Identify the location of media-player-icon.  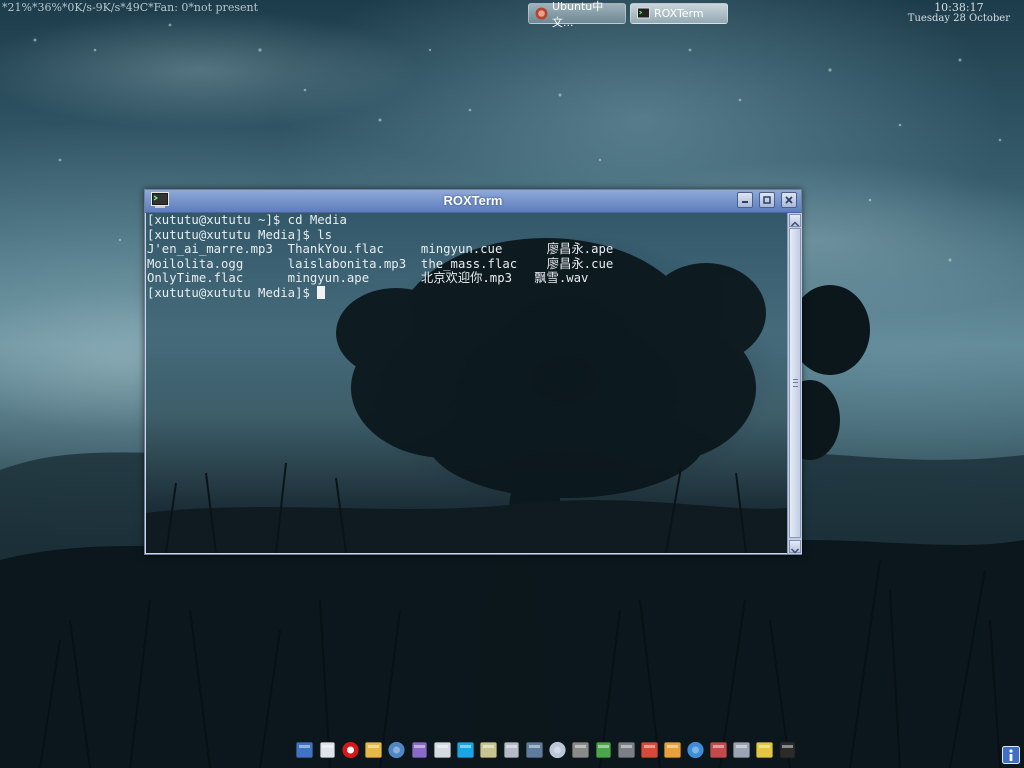
(649, 750).